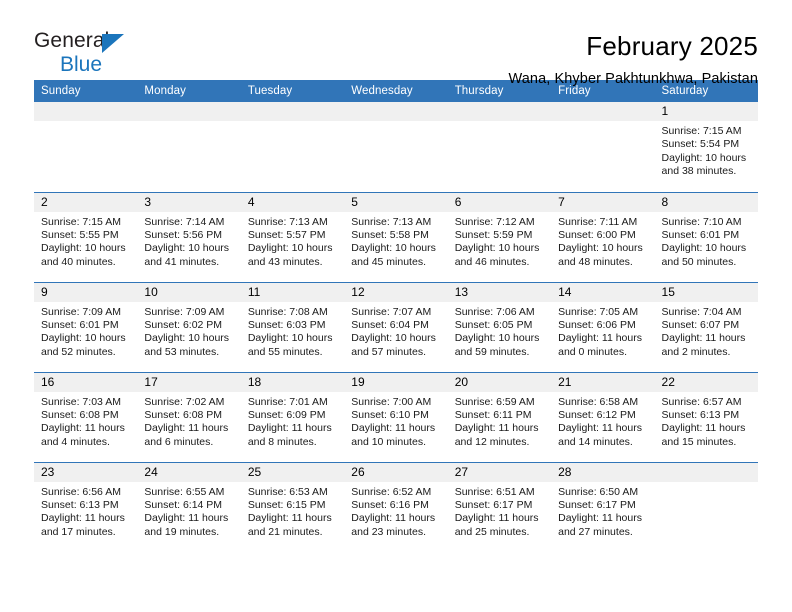 The width and height of the screenshot is (792, 612). Describe the element at coordinates (499, 202) in the screenshot. I see `day-number: 6` at that location.